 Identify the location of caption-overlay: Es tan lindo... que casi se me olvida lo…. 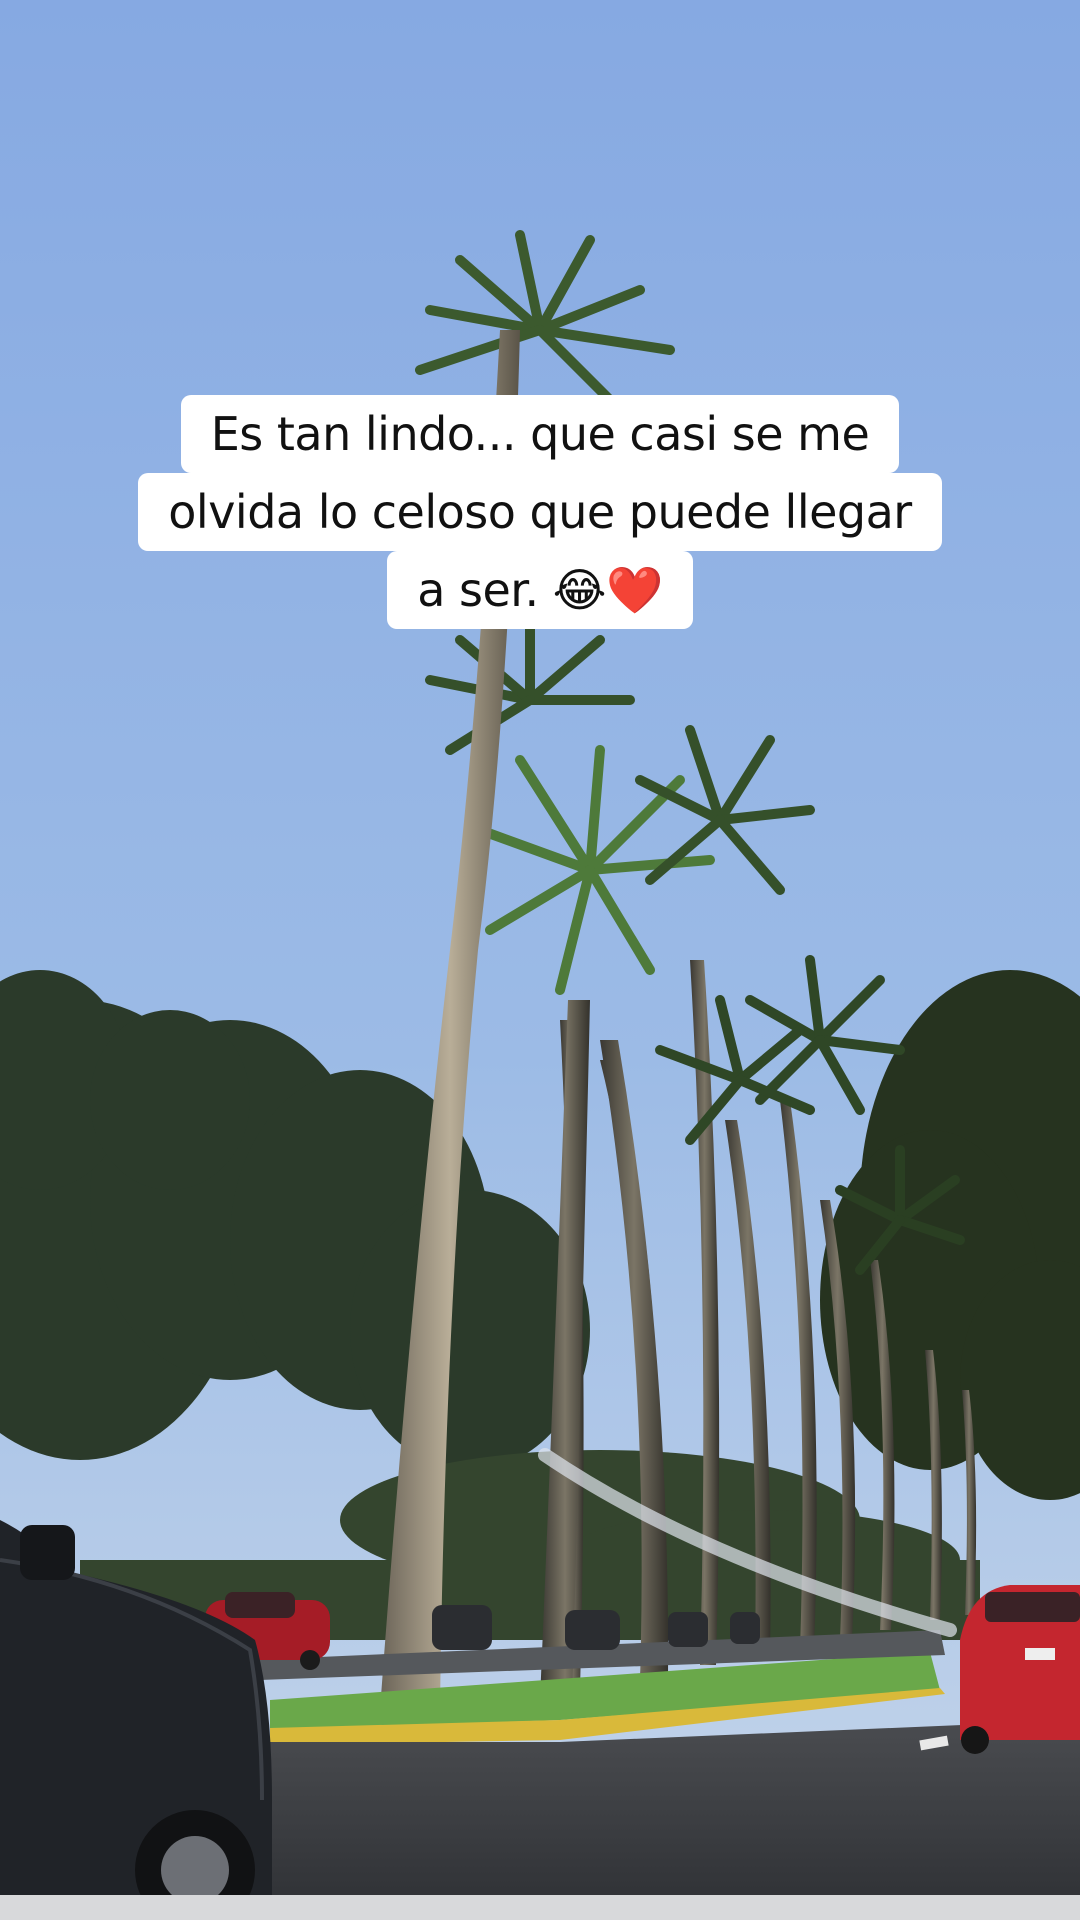
(540, 512).